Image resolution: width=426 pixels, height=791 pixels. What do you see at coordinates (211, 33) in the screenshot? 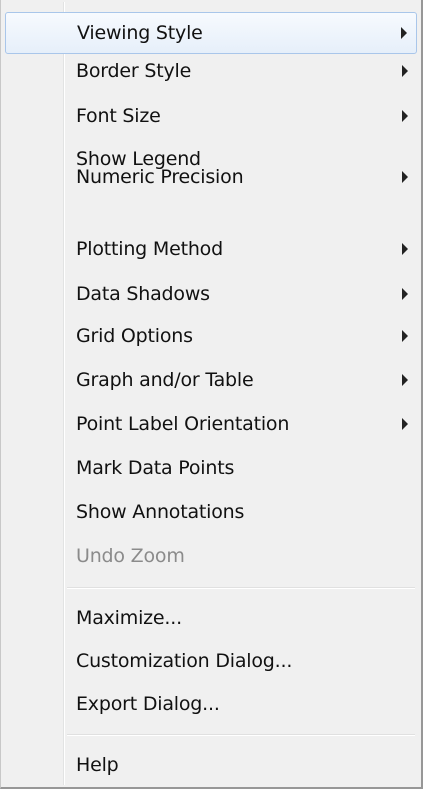
I see `menu-item-viewing-style: Viewing Style` at bounding box center [211, 33].